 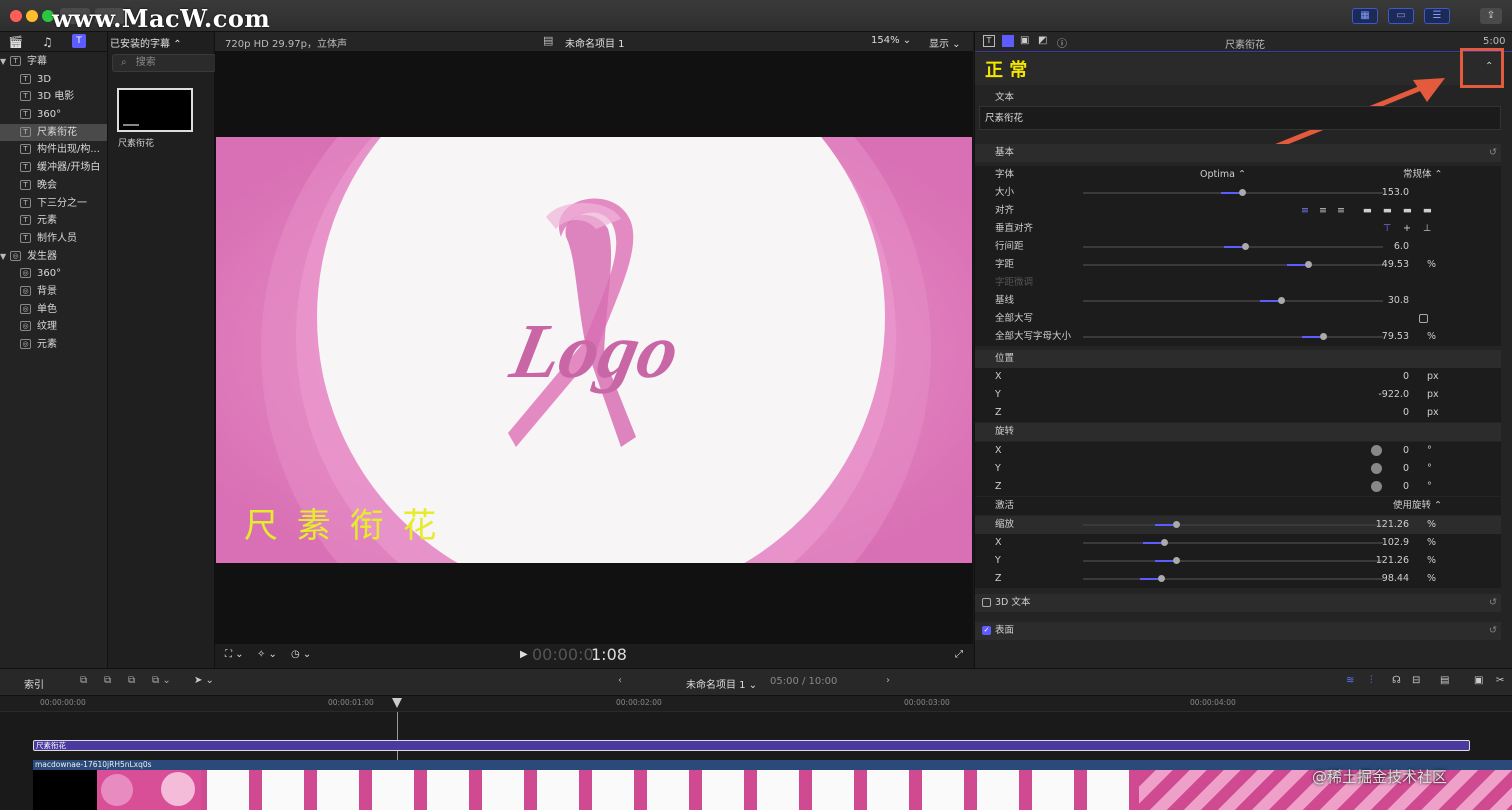 I want to click on sidebar-item: ◎ 元素, so click(x=53, y=345).